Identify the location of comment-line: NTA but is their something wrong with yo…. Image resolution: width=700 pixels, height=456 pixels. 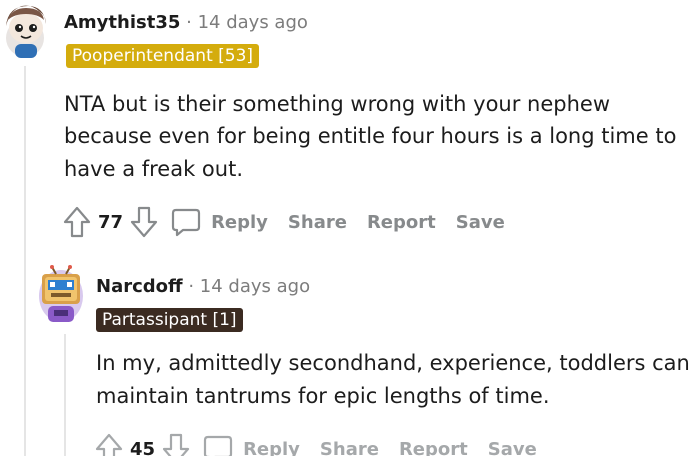
(337, 104).